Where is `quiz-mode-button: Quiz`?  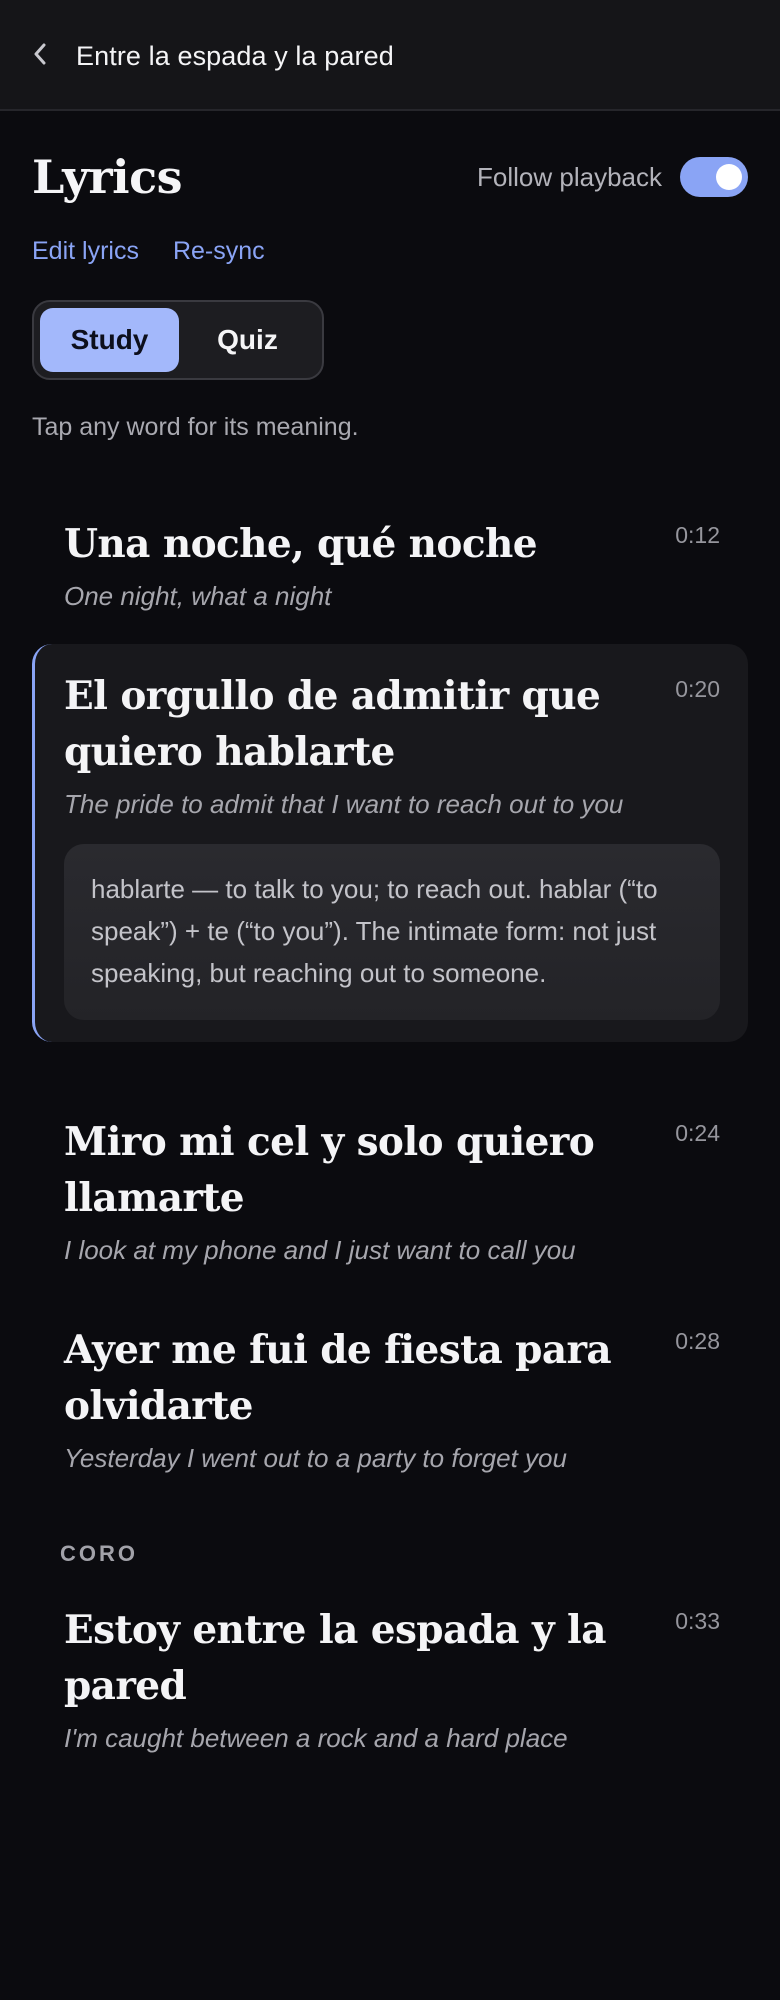
quiz-mode-button: Quiz is located at coordinates (247, 340).